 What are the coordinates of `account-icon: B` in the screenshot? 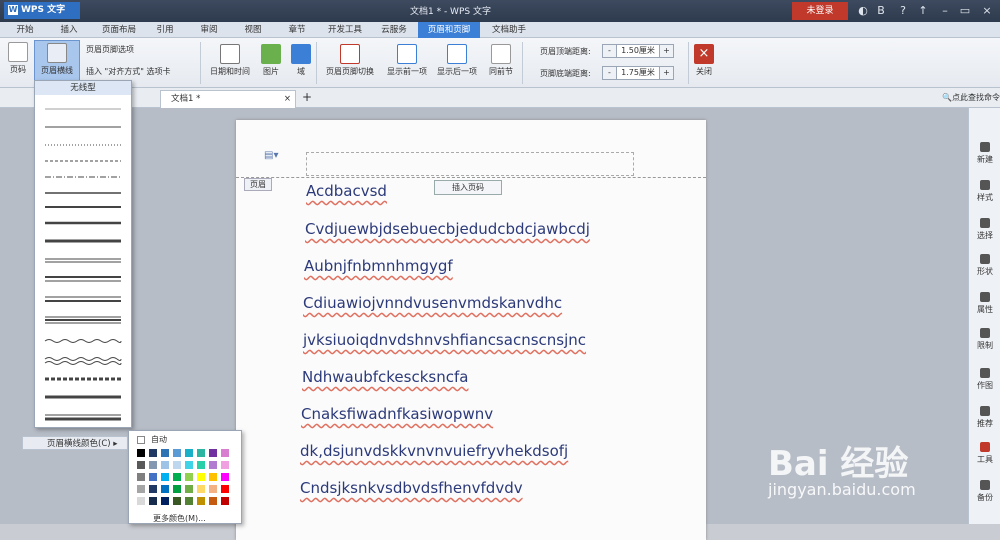 It's located at (881, 11).